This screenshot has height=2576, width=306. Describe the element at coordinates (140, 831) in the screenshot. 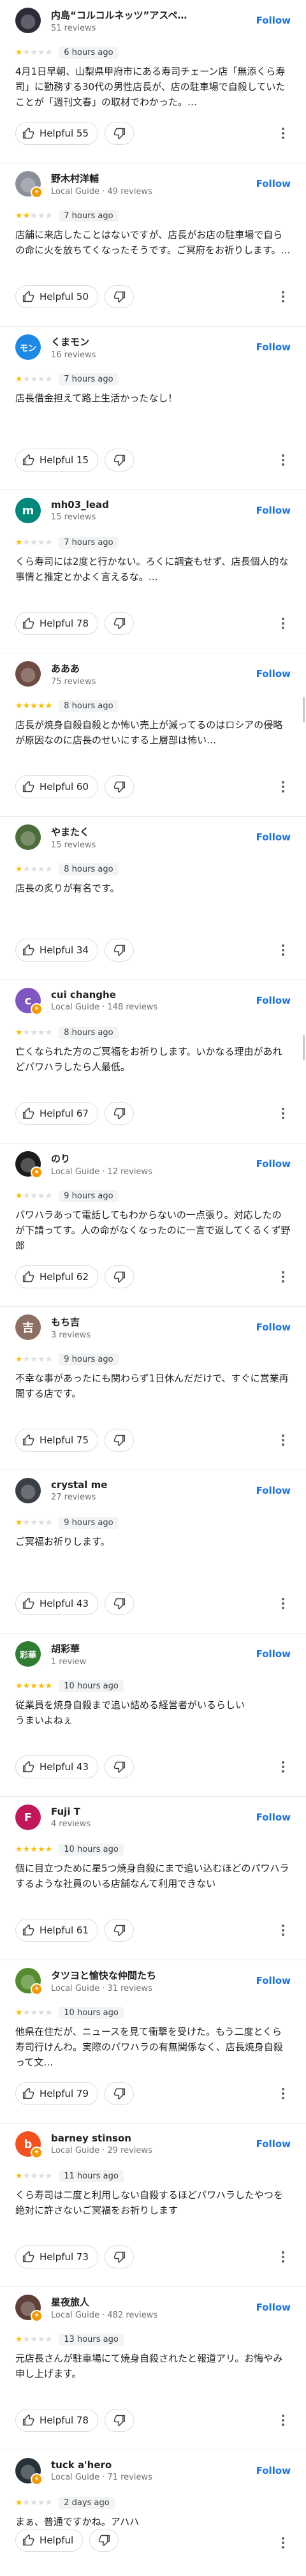

I see `reviewer-name: やまたく` at that location.